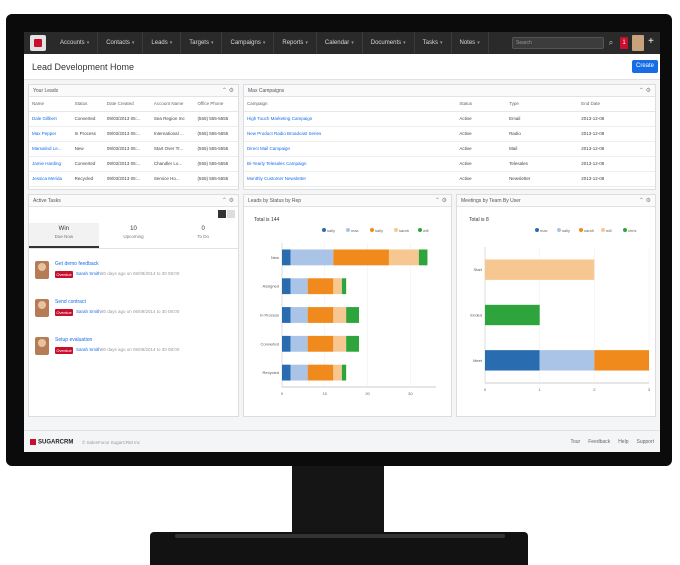 Image resolution: width=680 pixels, height=565 pixels. What do you see at coordinates (202, 43) in the screenshot?
I see `nav-item-targets: Targets ▾` at bounding box center [202, 43].